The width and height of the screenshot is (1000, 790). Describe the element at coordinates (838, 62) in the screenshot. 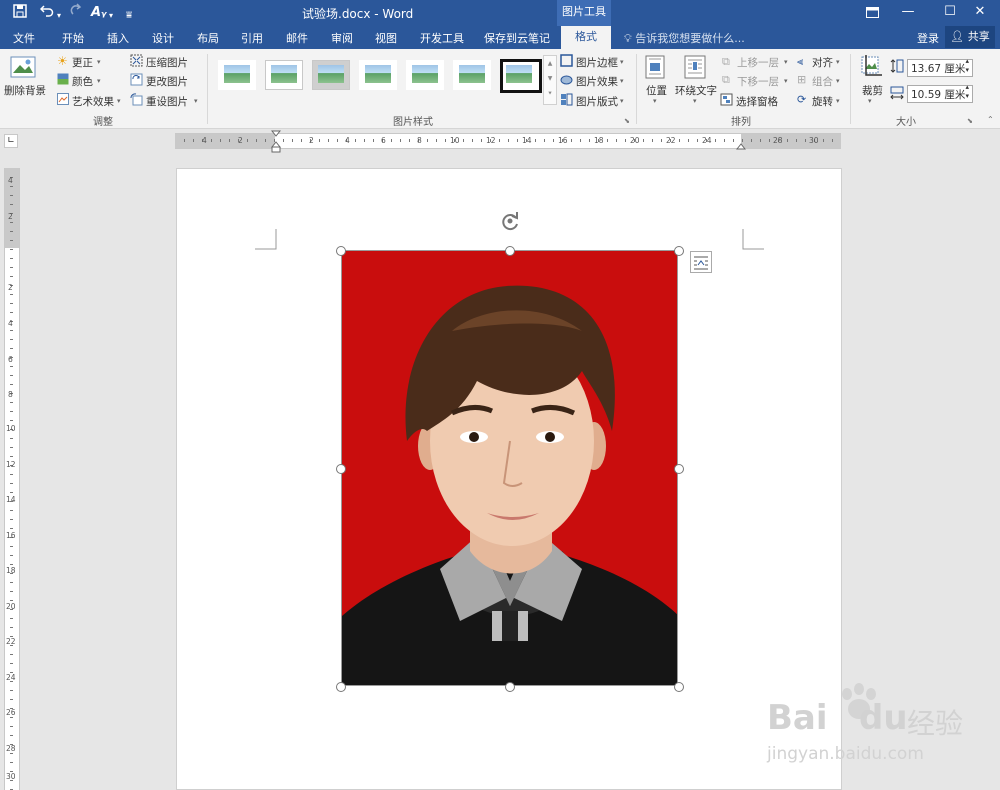

I see `align-dropdown-icon: ▾` at that location.